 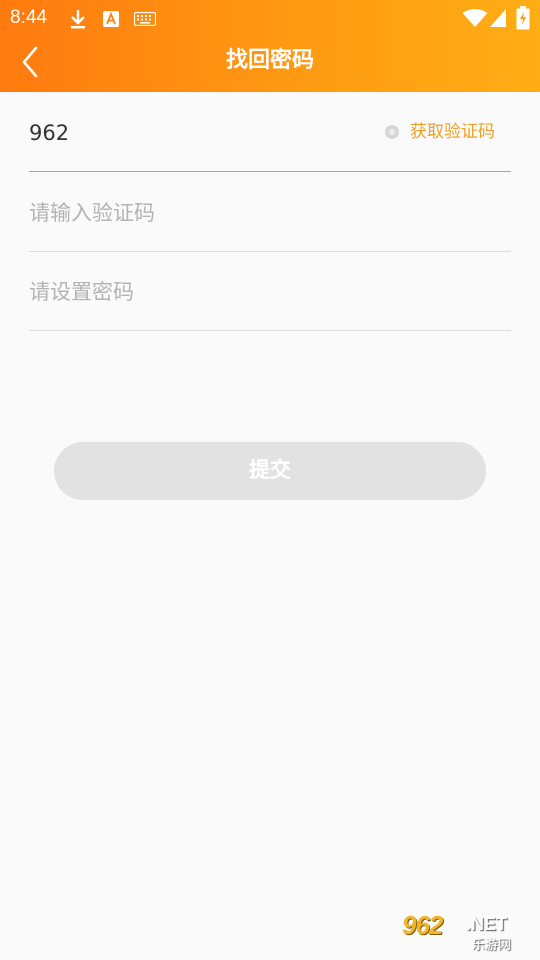 I want to click on clear-icon, so click(x=392, y=132).